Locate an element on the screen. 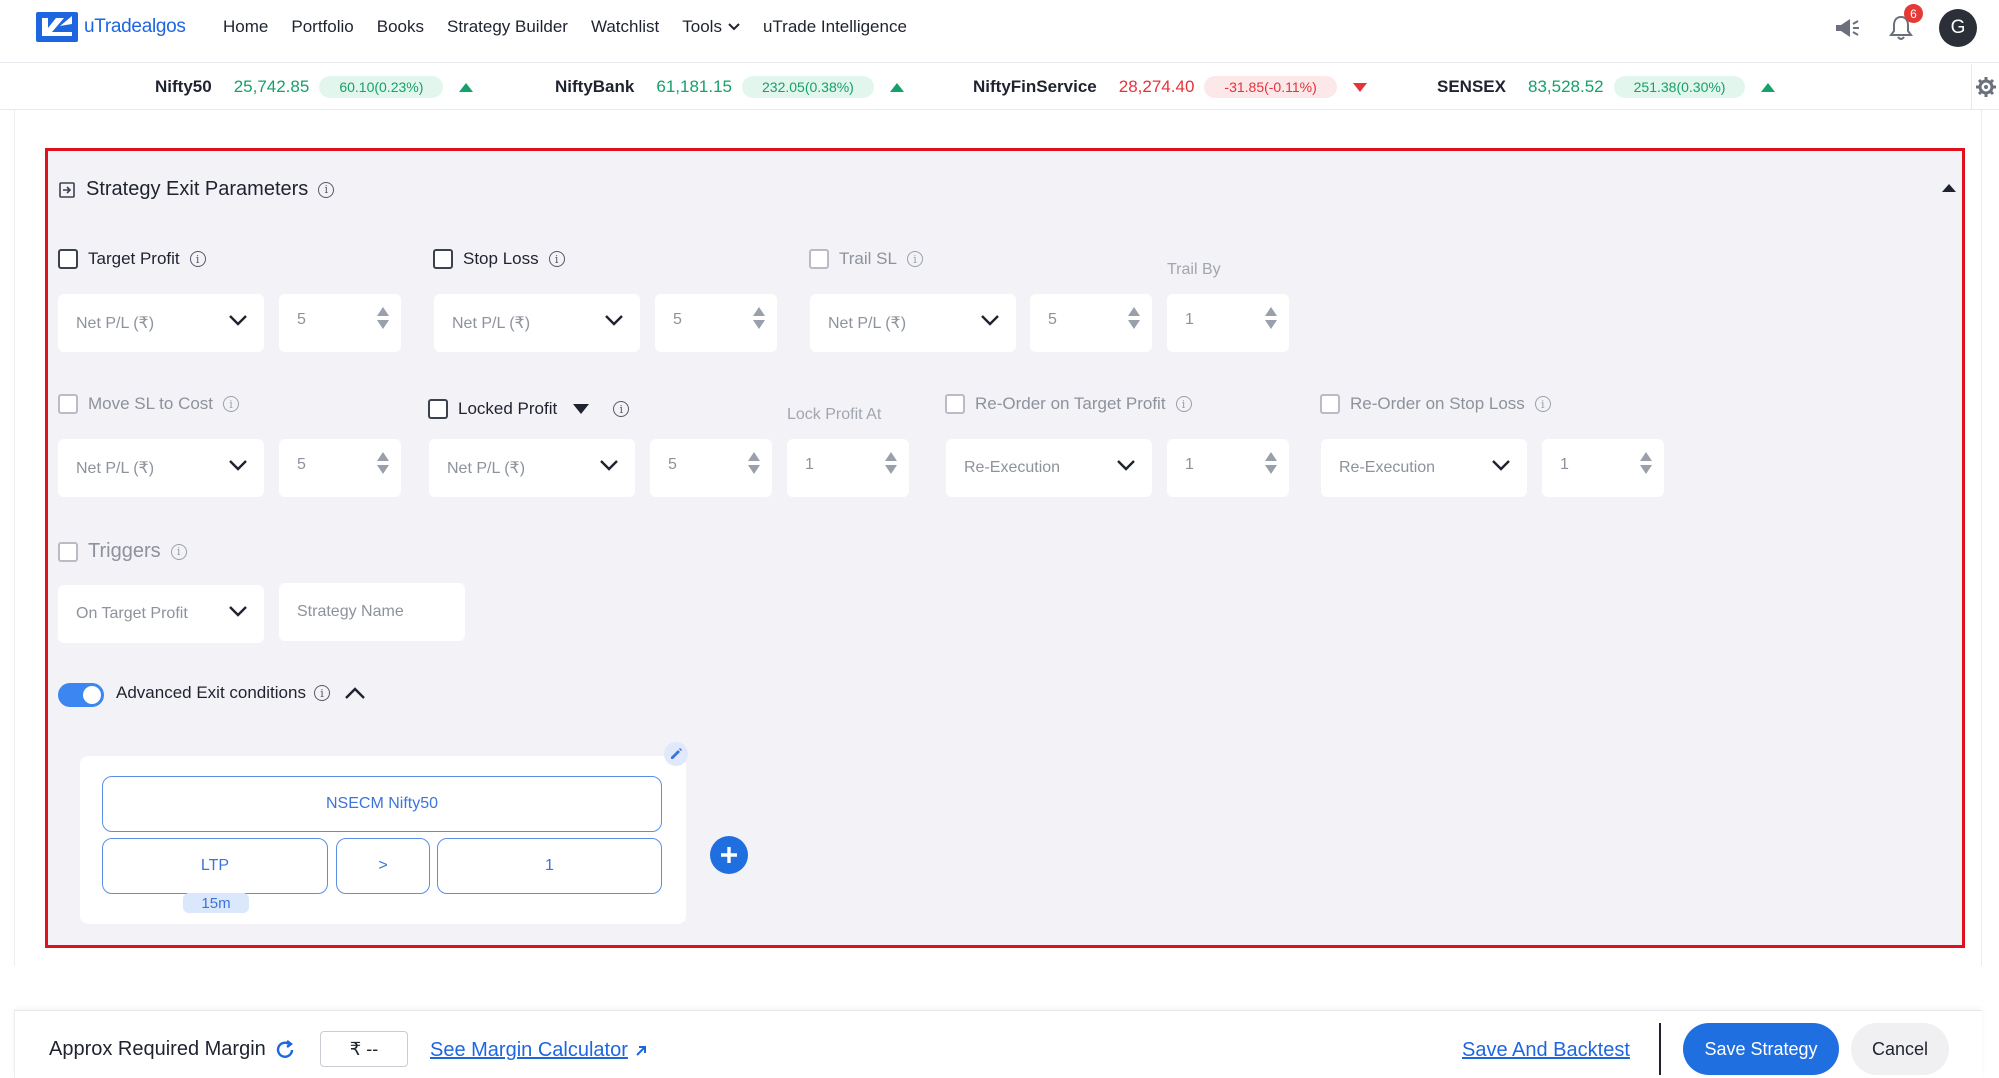  announcement-button is located at coordinates (1847, 28).